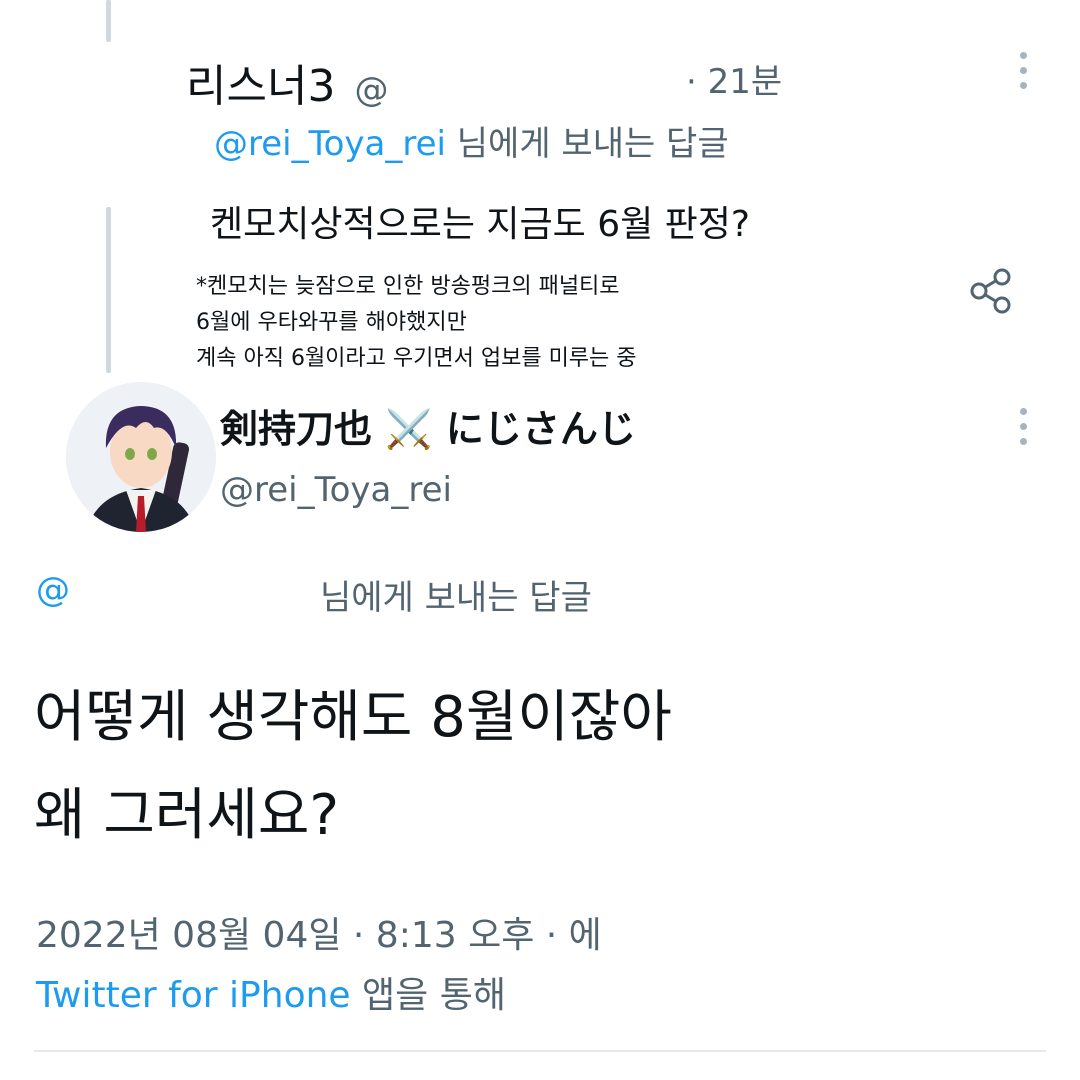 This screenshot has width=1080, height=1080. What do you see at coordinates (434, 995) in the screenshot?
I see `source-suffix: 앱을 통해` at bounding box center [434, 995].